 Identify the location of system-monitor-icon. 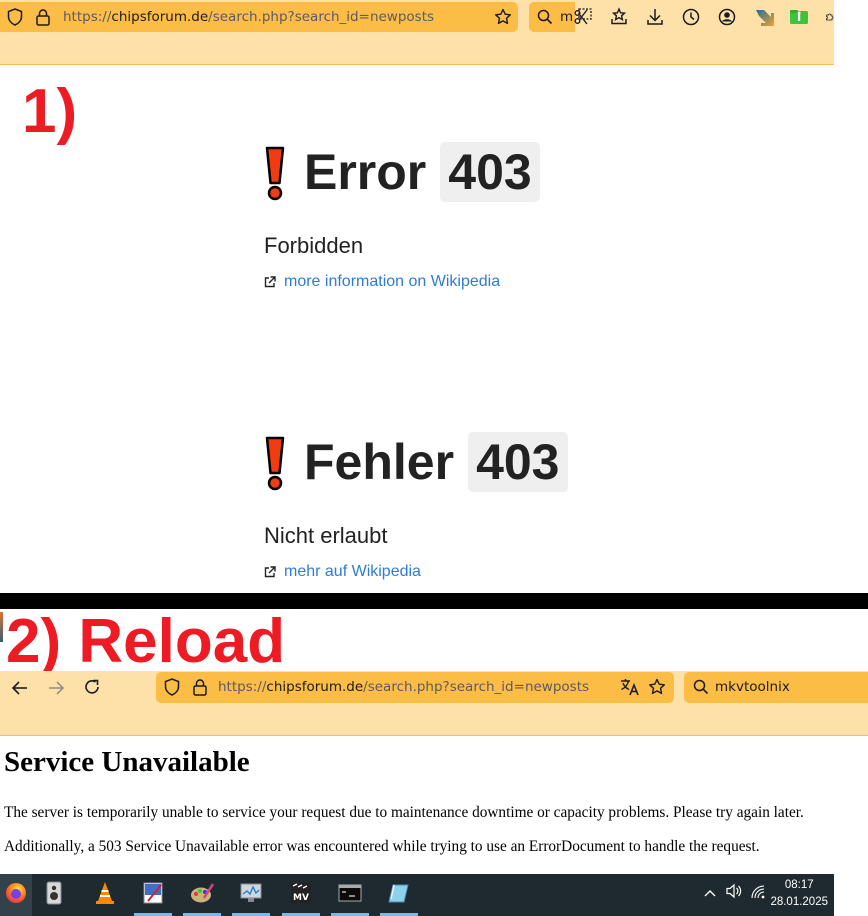
(251, 895).